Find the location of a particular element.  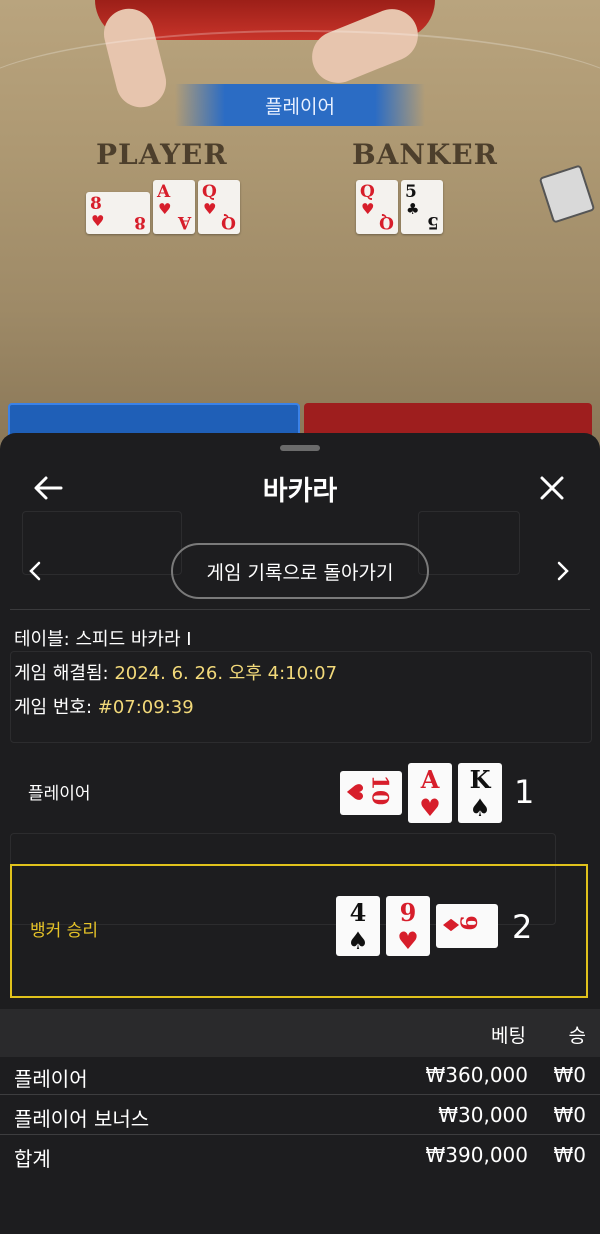

table-row: 플레이어 보너스 ₩30,000 ₩0 is located at coordinates (300, 1115).